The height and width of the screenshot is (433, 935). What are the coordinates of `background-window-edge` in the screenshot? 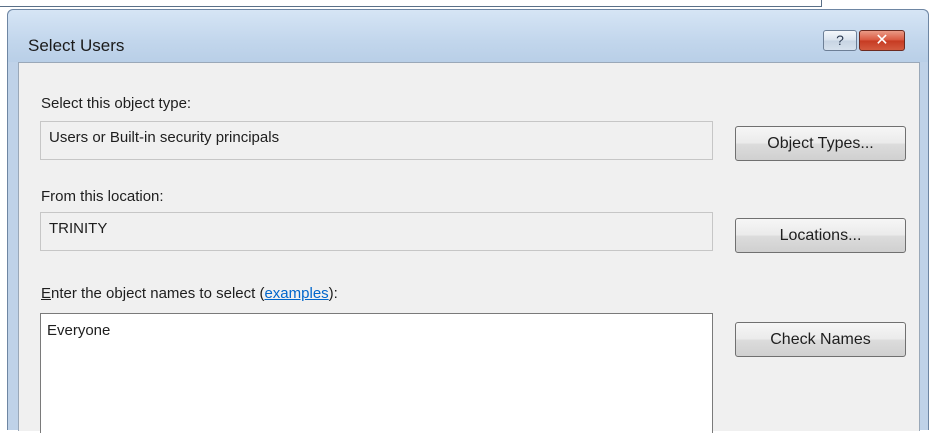 It's located at (411, 6).